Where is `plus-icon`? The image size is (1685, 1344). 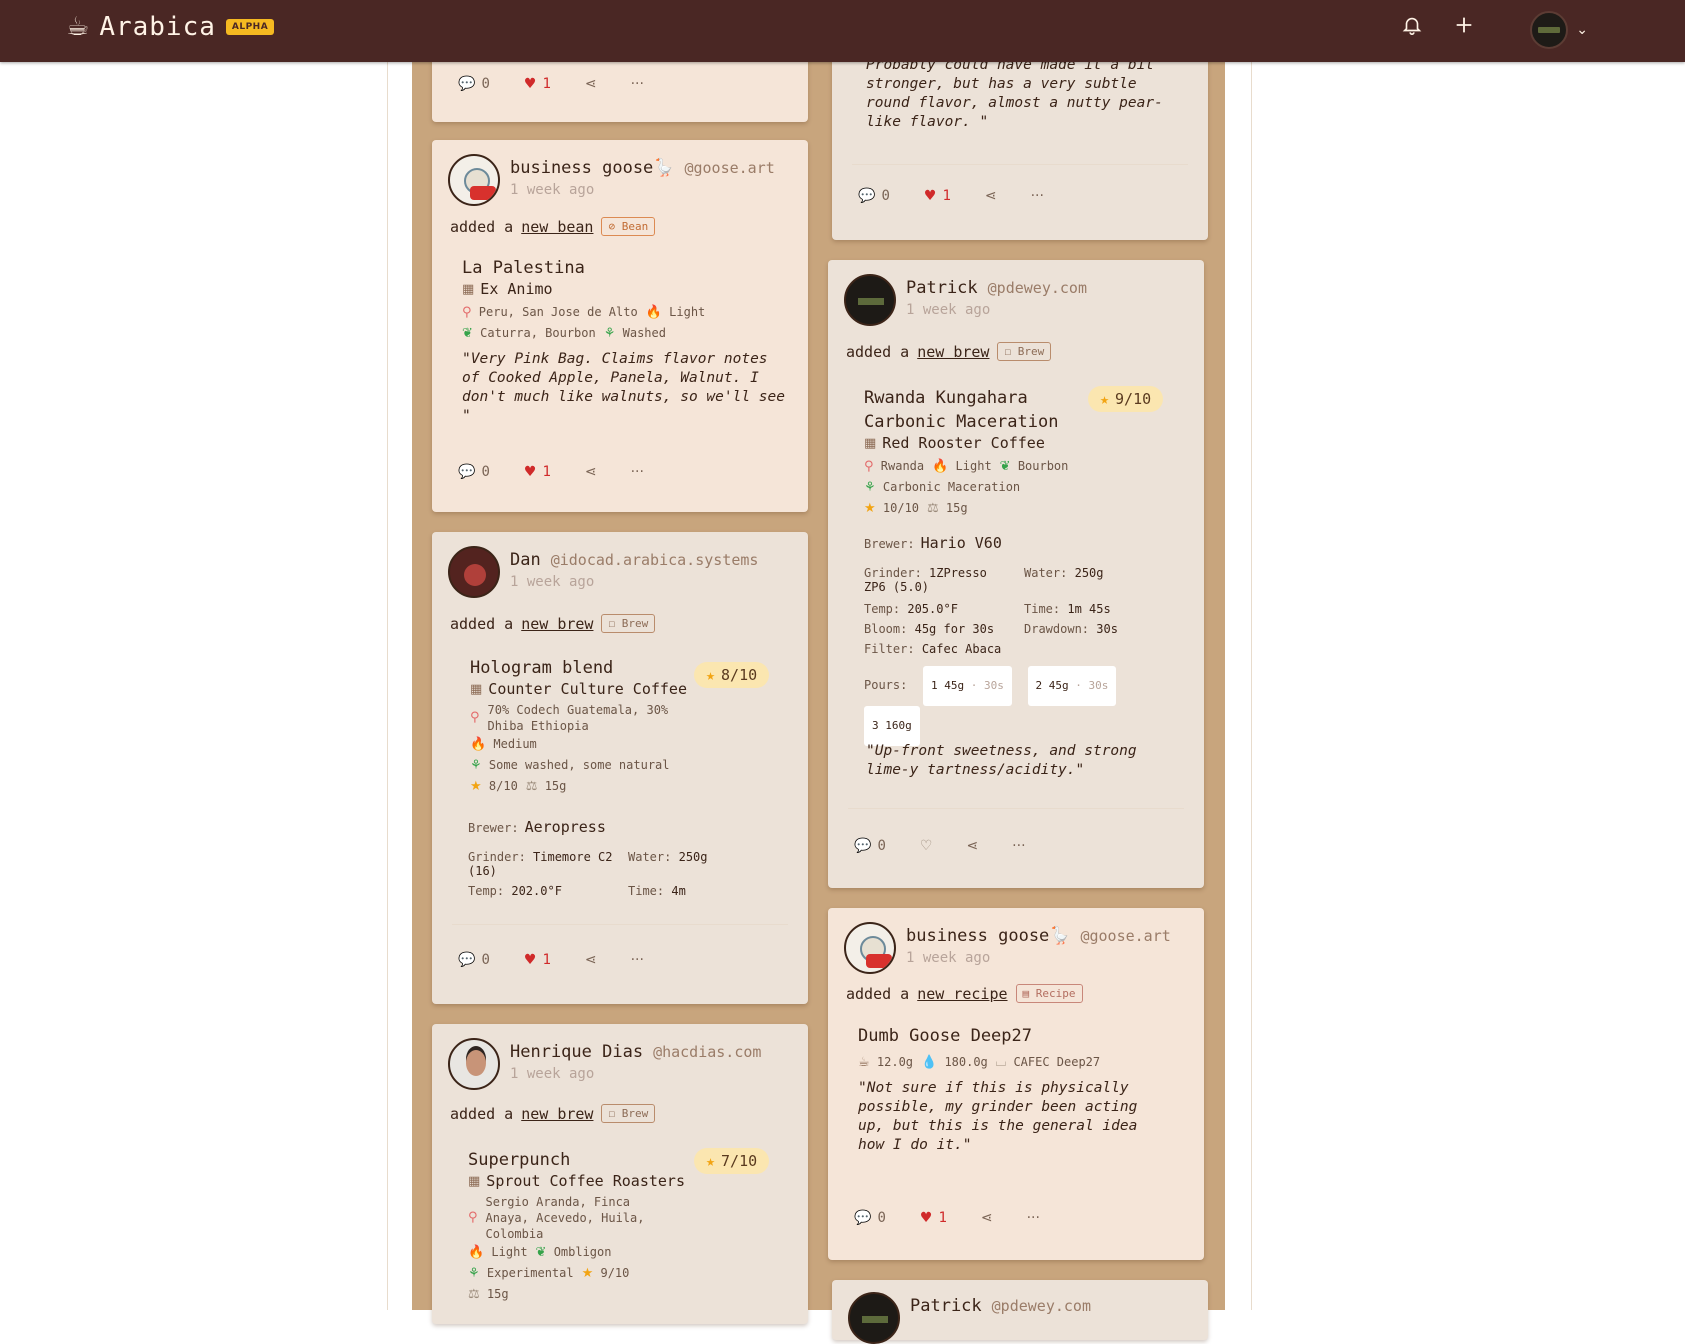 plus-icon is located at coordinates (1464, 27).